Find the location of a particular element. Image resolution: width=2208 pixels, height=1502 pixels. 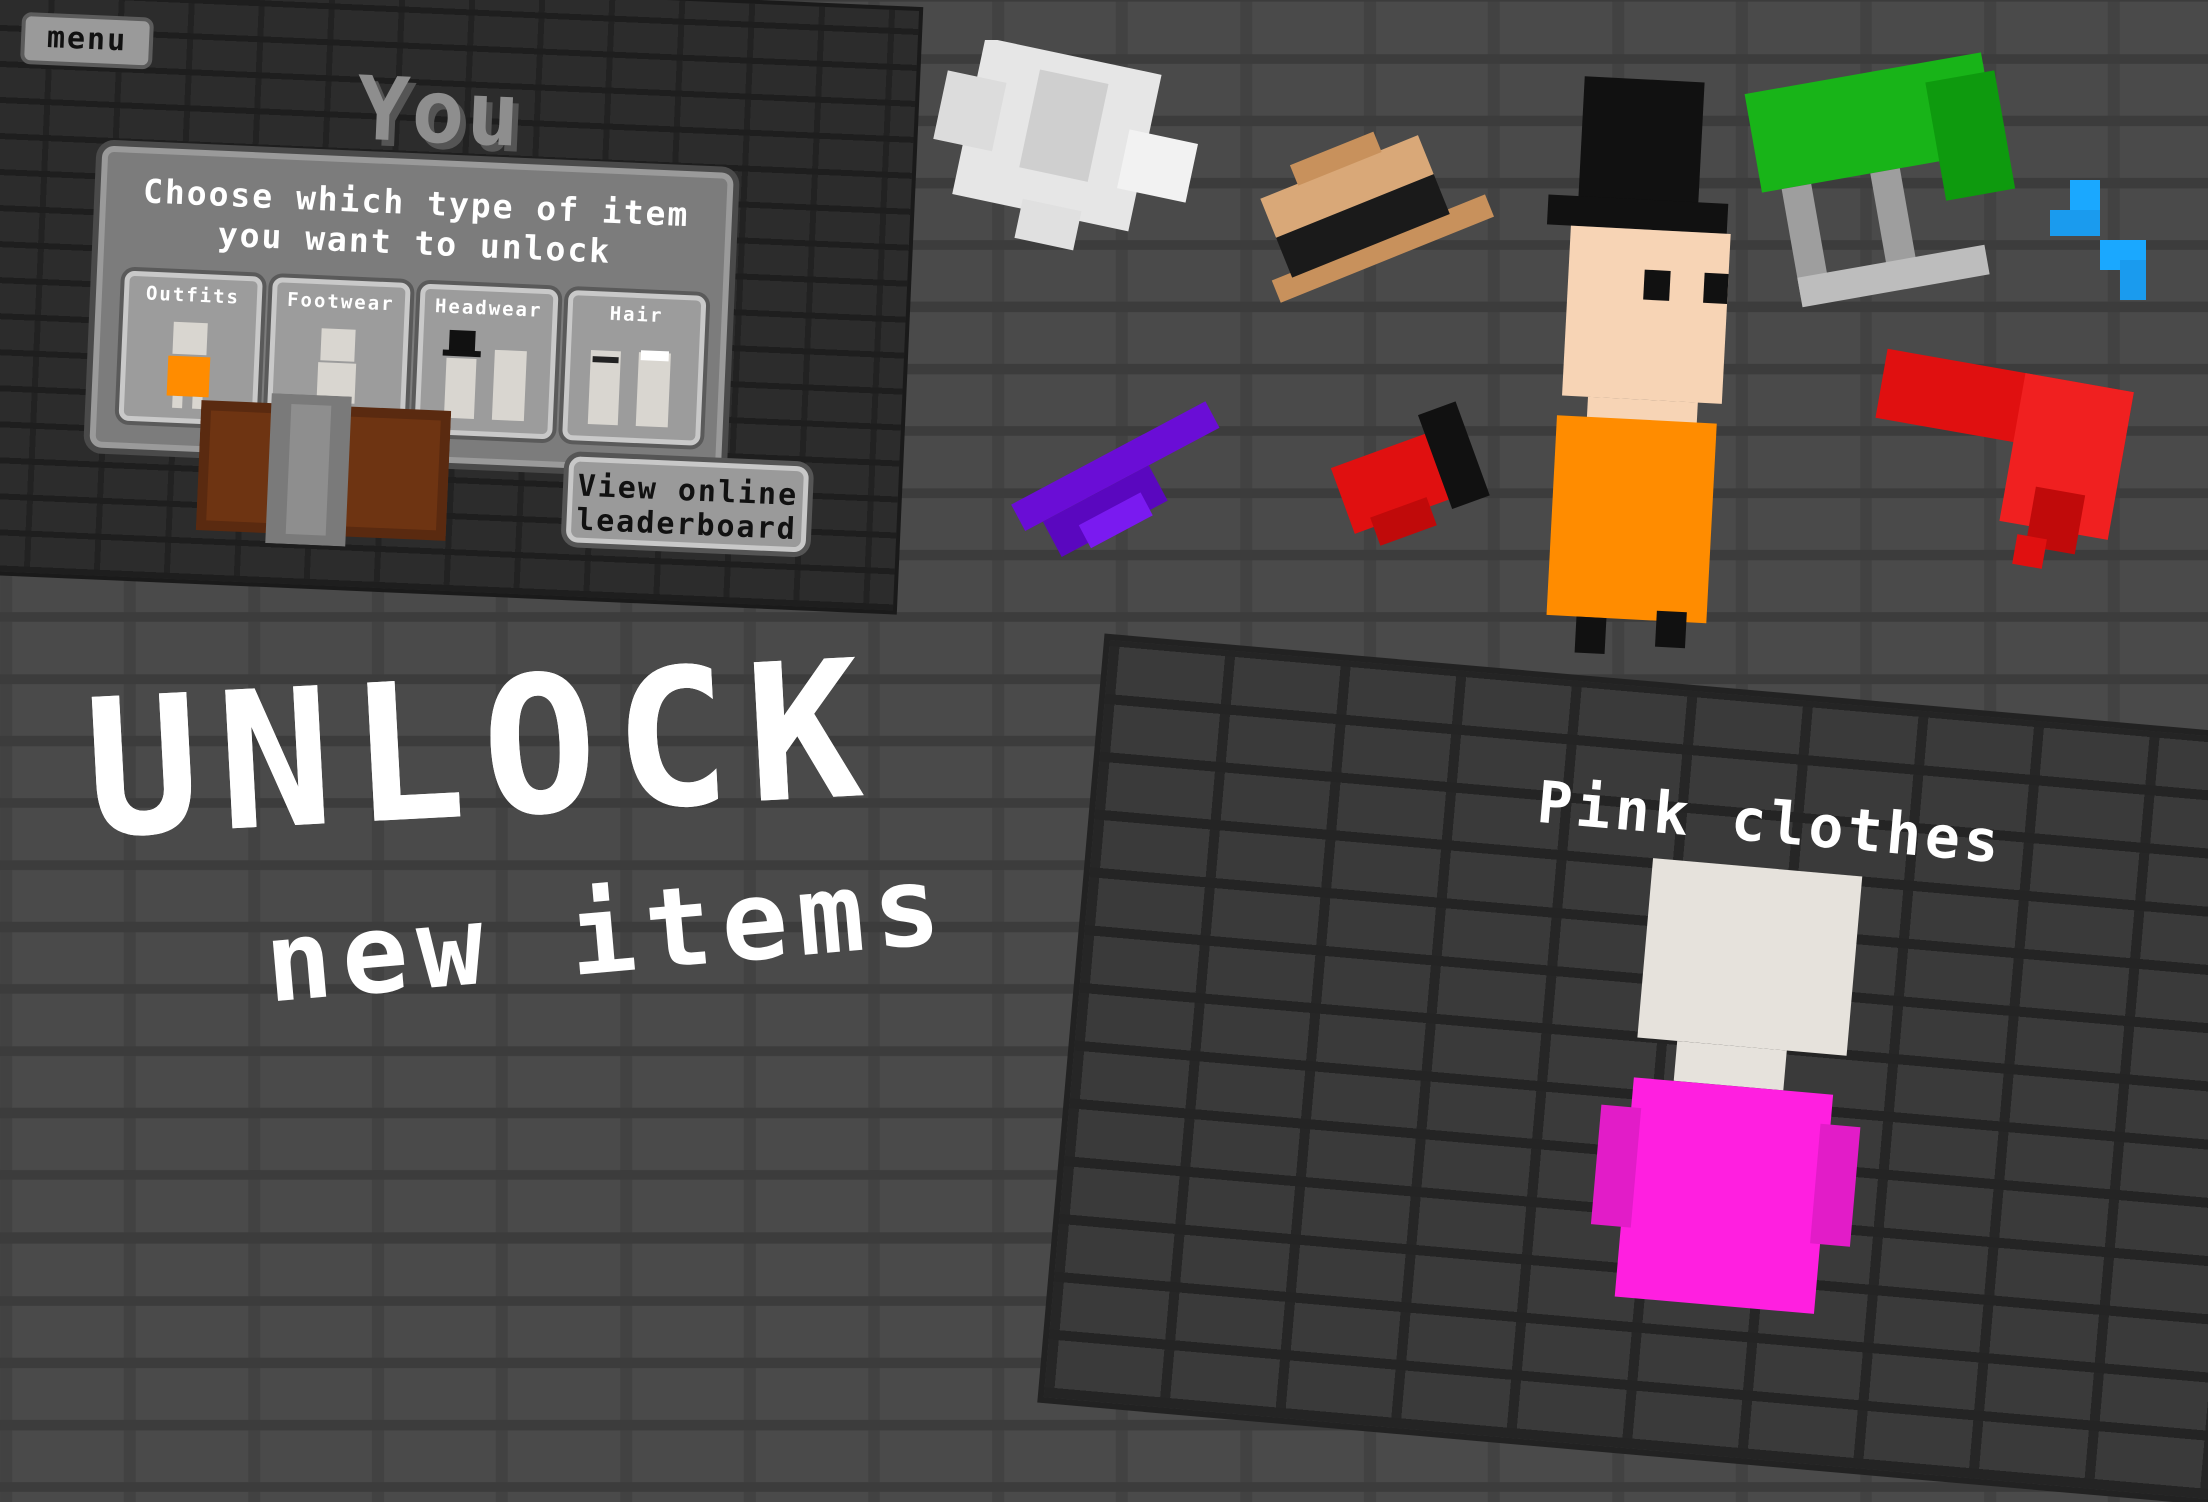

category-label: Outfits is located at coordinates (193, 295).